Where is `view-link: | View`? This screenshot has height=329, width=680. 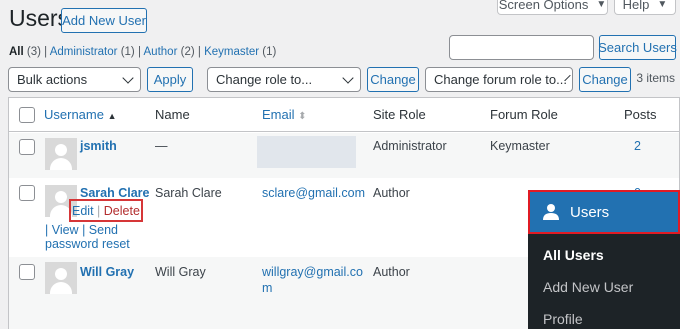
view-link: | View is located at coordinates (62, 230).